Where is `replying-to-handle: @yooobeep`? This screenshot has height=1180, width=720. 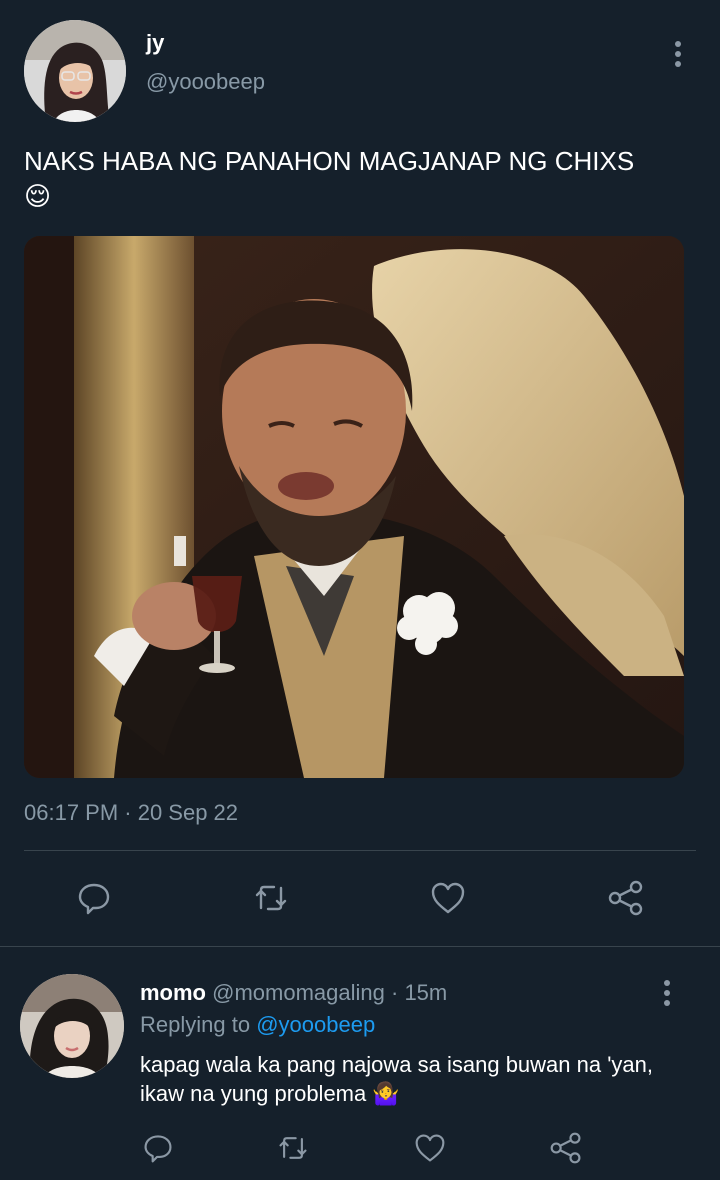
replying-to-handle: @yooobeep is located at coordinates (315, 1024).